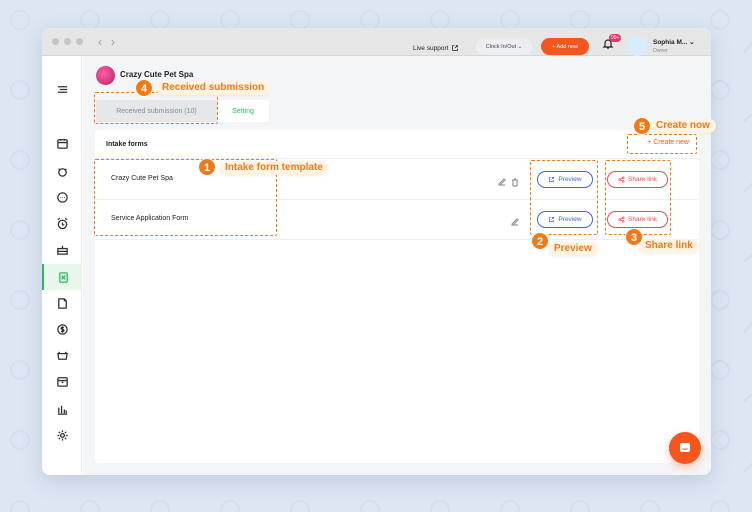  Describe the element at coordinates (674, 42) in the screenshot. I see `user-name: Sophia M... ⌄` at that location.